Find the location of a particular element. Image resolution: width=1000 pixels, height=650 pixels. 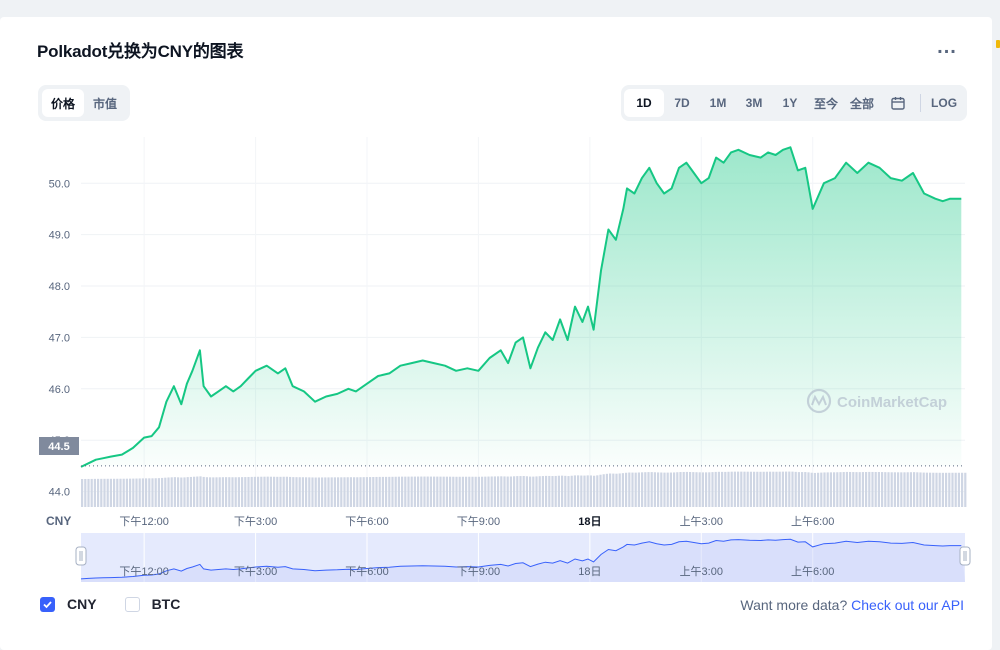

navigator-tick-label: 18日 is located at coordinates (589, 572).